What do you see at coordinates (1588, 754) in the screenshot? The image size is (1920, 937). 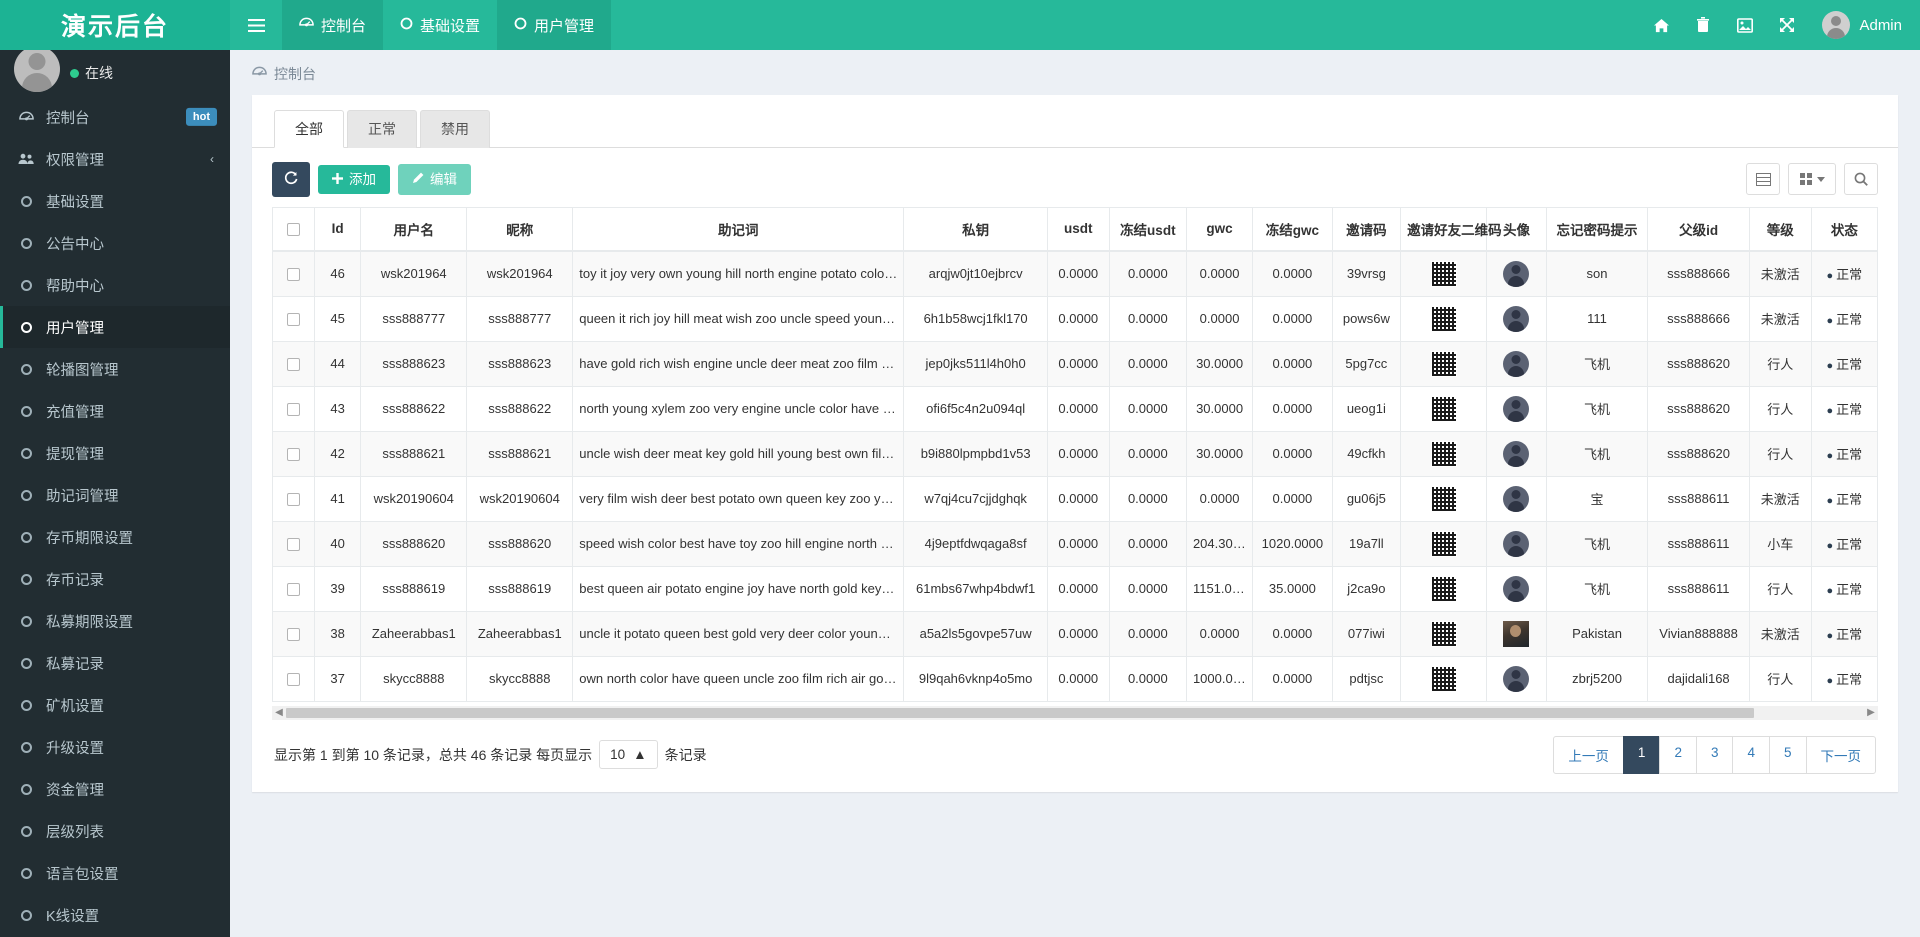 I see `pagination-item-0: 上一页` at bounding box center [1588, 754].